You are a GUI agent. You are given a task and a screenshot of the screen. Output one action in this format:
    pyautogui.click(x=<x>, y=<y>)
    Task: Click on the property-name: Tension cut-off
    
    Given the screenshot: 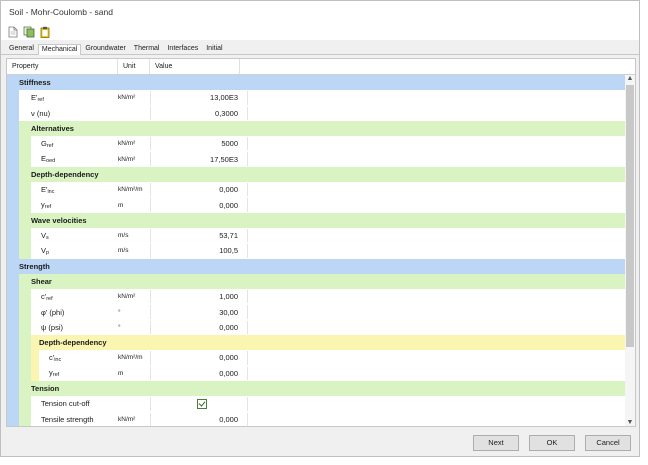 What is the action you would take?
    pyautogui.click(x=62, y=403)
    